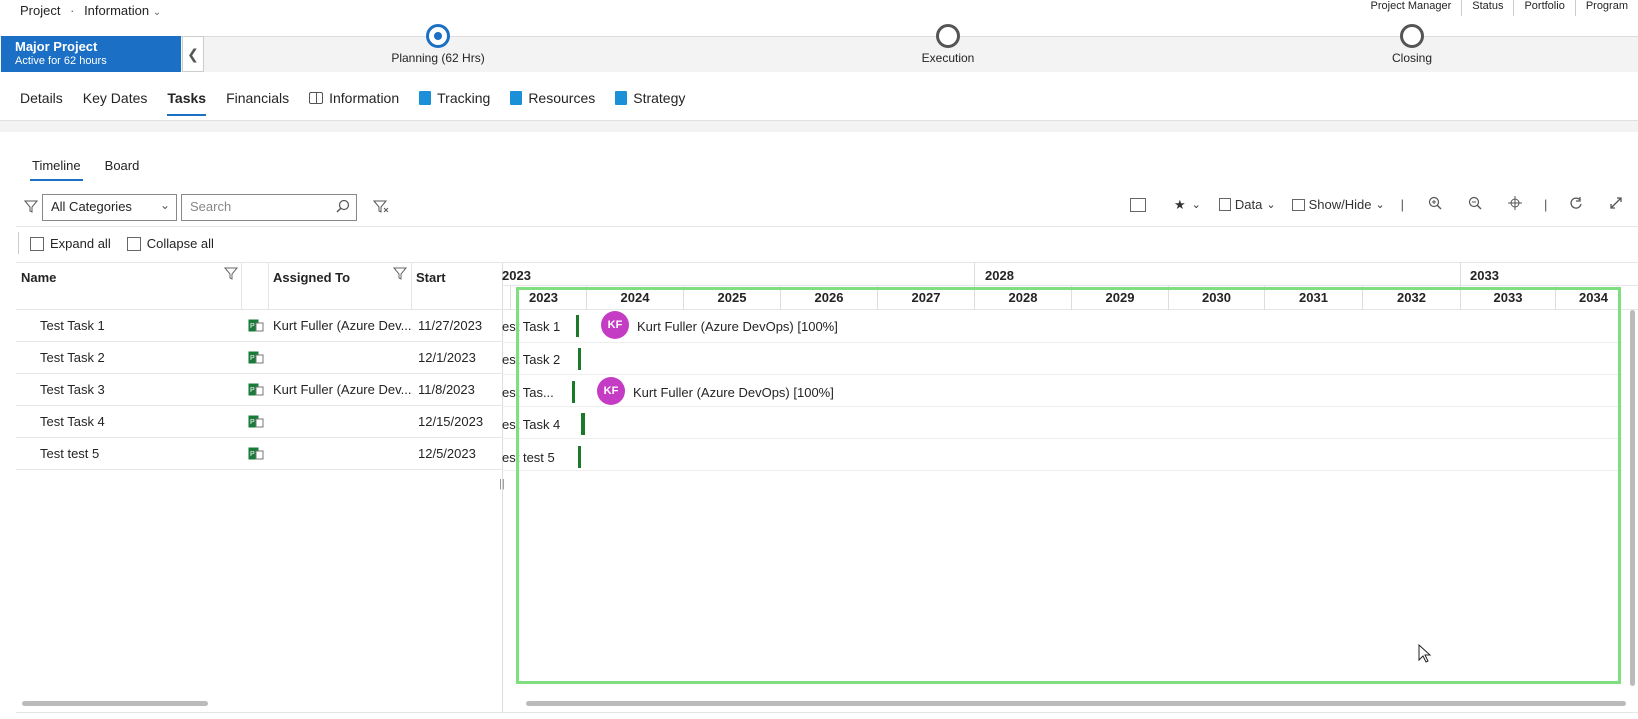 The height and width of the screenshot is (719, 1638). Describe the element at coordinates (1224, 204) in the screenshot. I see `data-icon` at that location.